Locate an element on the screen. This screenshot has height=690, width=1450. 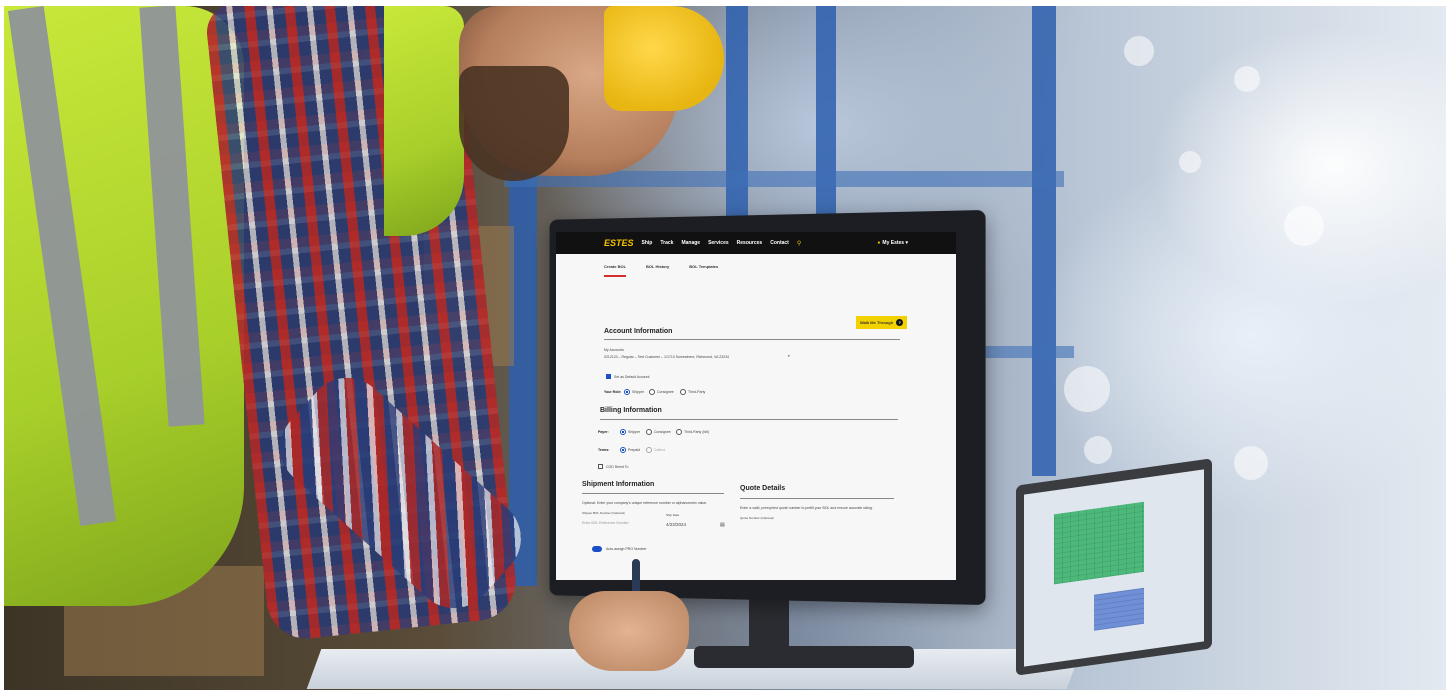
role-shipper-label: Shipper is located at coordinates (638, 392).